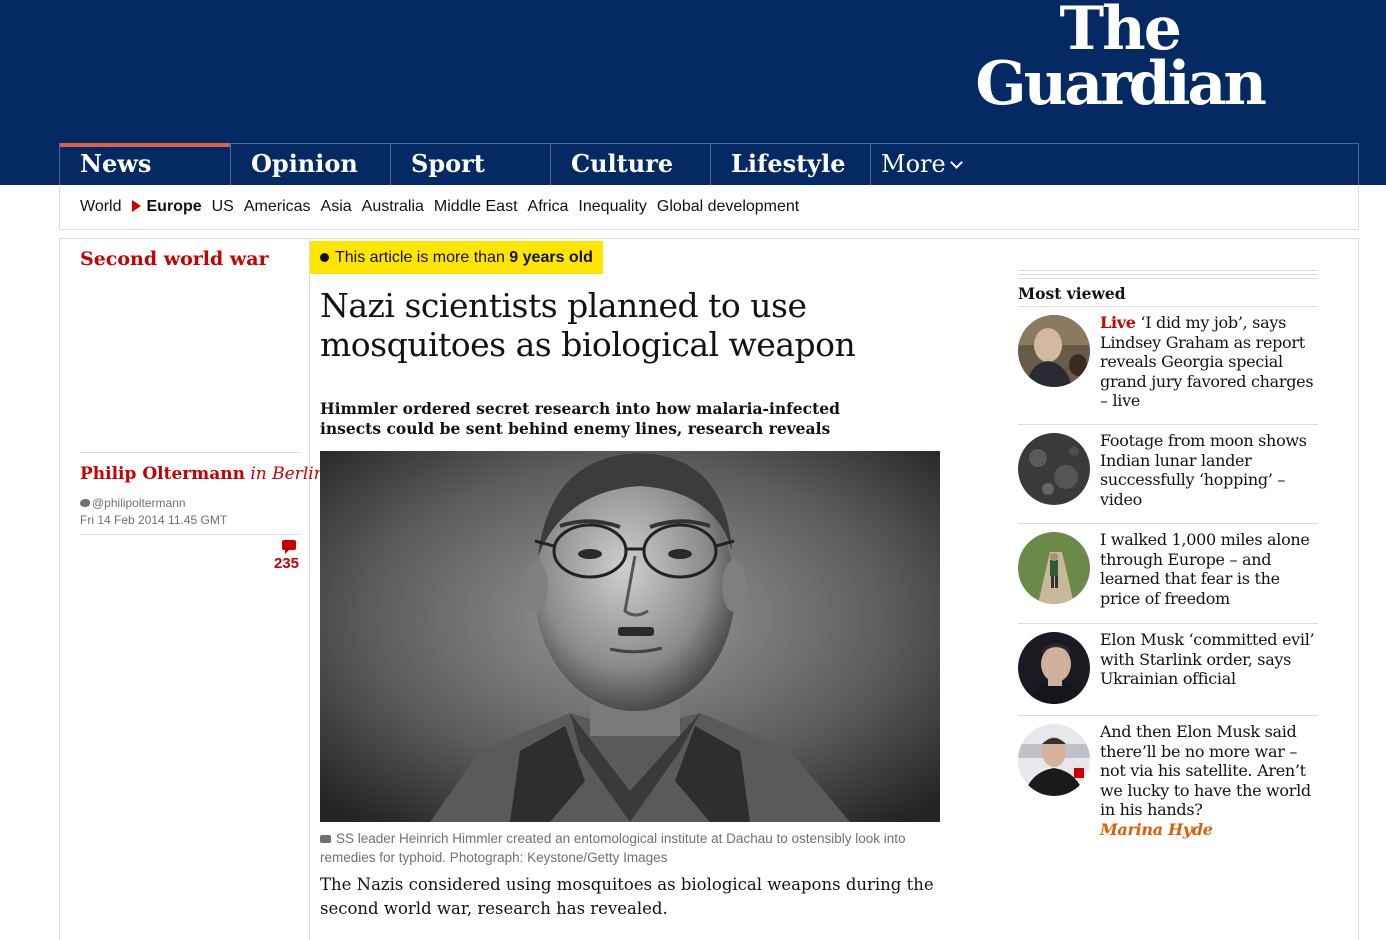 Image resolution: width=1386 pixels, height=940 pixels. I want to click on most-viewed-title: Most viewed, so click(1072, 293).